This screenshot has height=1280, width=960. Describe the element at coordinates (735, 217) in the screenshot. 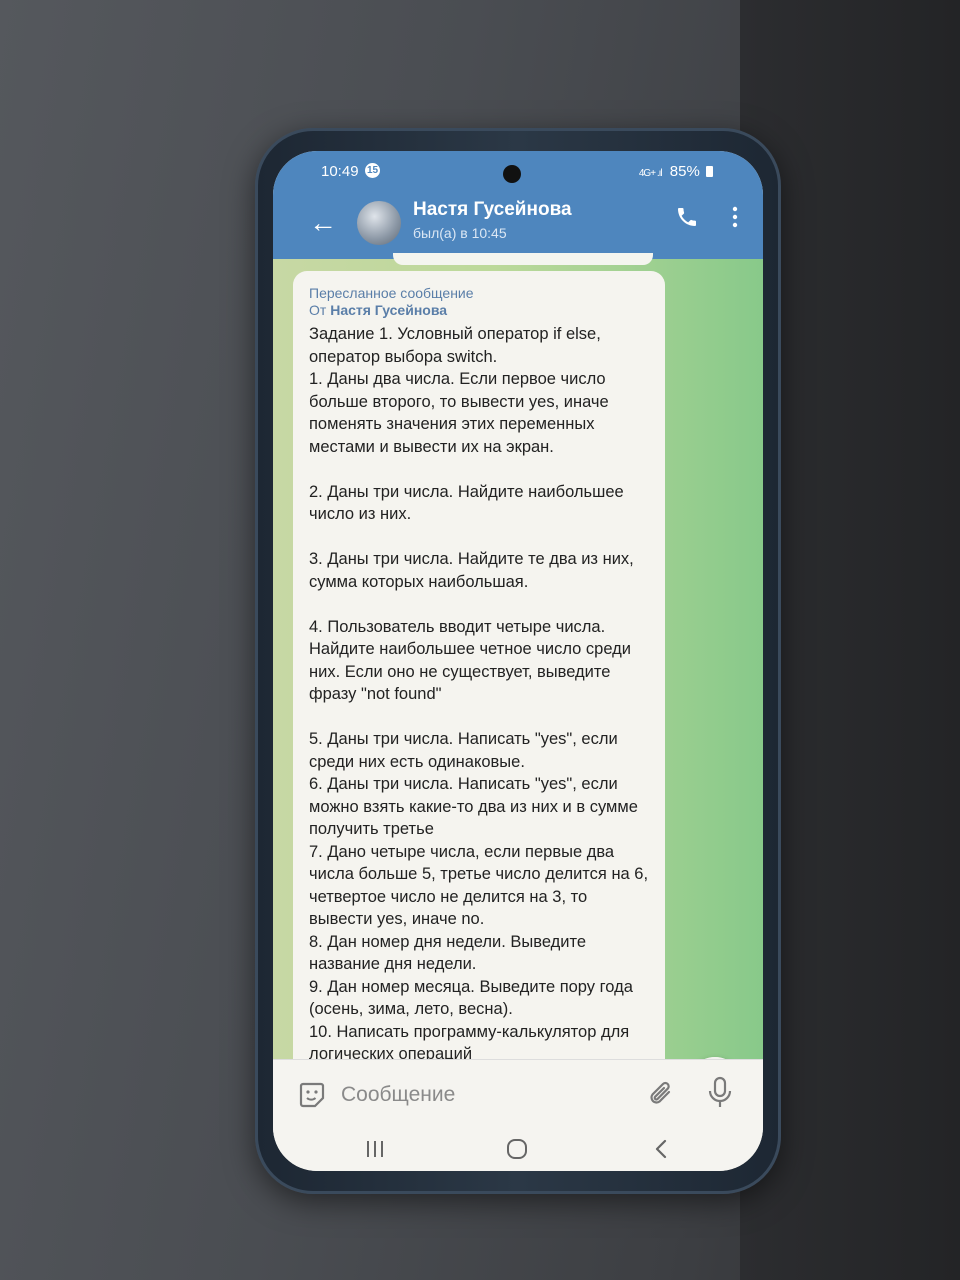

I see `kebab-menu-icon` at that location.